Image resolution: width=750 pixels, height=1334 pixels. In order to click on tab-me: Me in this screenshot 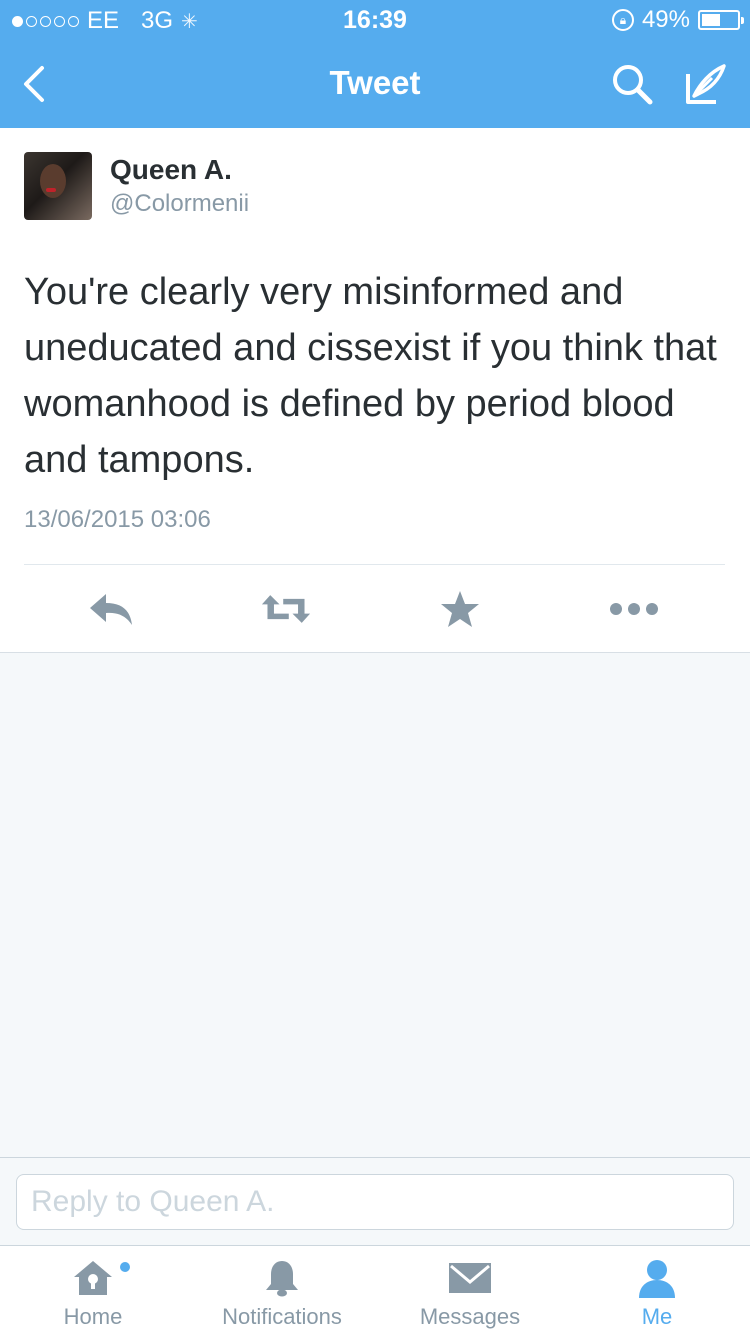, I will do `click(657, 1290)`.